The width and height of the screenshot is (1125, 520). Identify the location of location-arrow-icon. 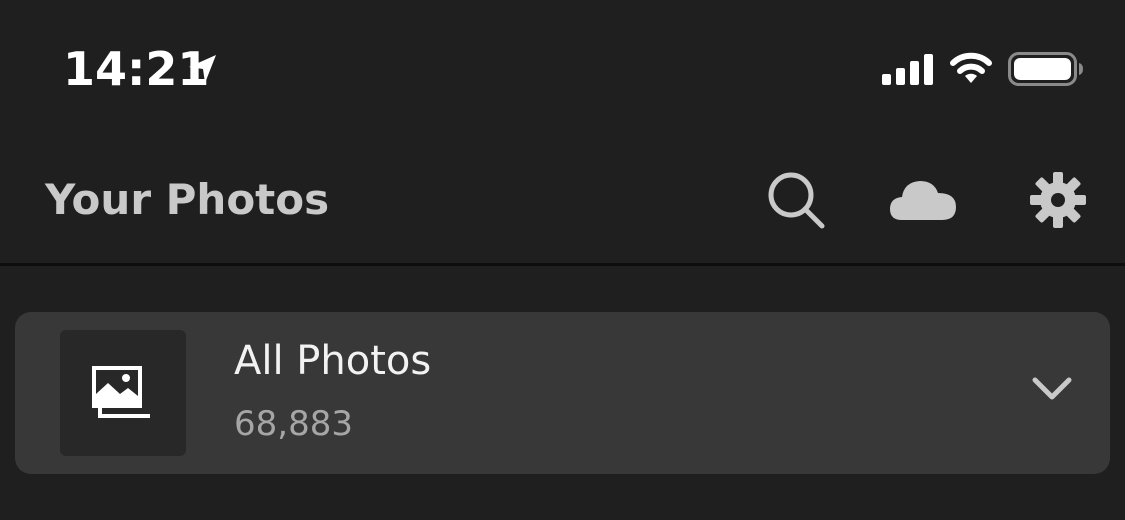
(202, 69).